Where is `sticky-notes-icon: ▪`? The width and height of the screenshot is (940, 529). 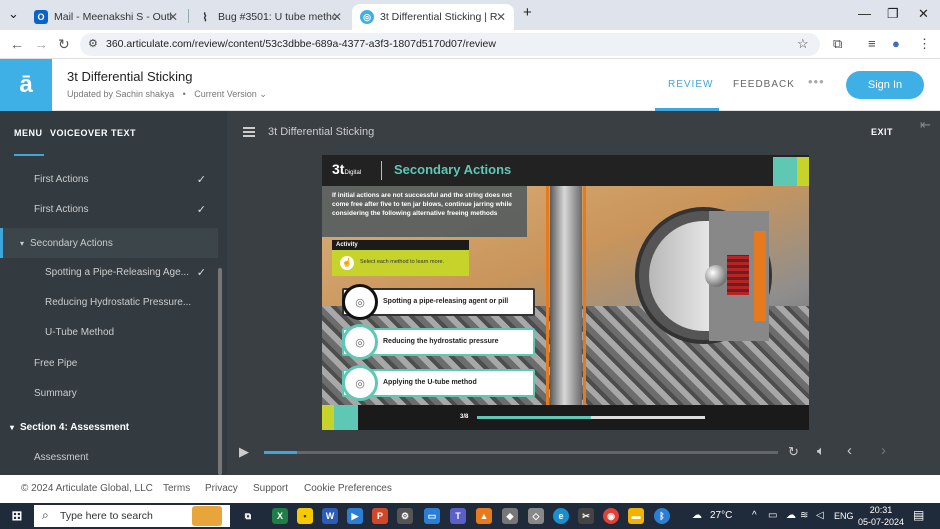
sticky-notes-icon: ▪ is located at coordinates (305, 516).